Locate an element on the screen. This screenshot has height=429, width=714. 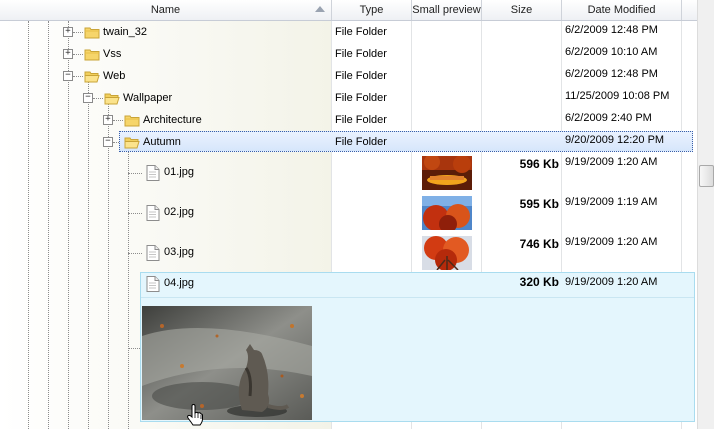
column-name-label: Name is located at coordinates (165, 10).